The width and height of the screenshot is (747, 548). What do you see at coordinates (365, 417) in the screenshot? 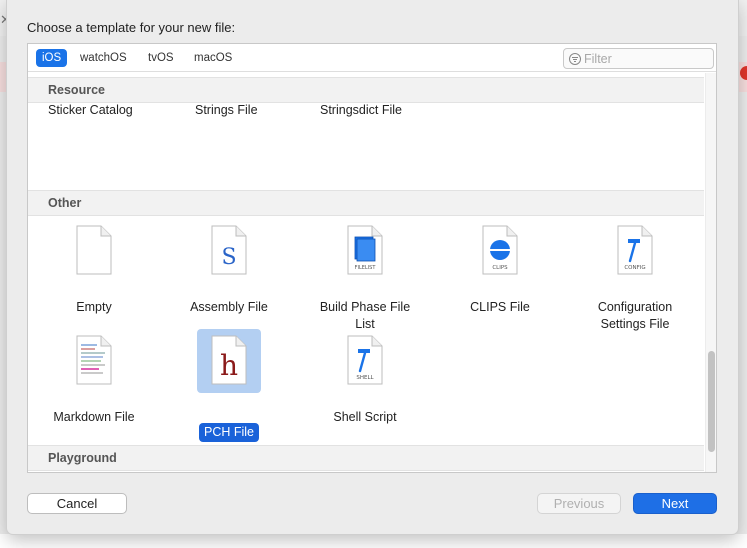
I see `template-label: Shell Script` at bounding box center [365, 417].